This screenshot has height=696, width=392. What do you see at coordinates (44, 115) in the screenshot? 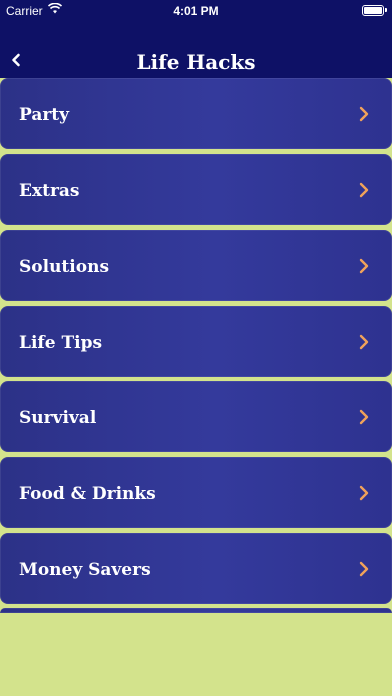
I see `menu-item-label: Party` at bounding box center [44, 115].